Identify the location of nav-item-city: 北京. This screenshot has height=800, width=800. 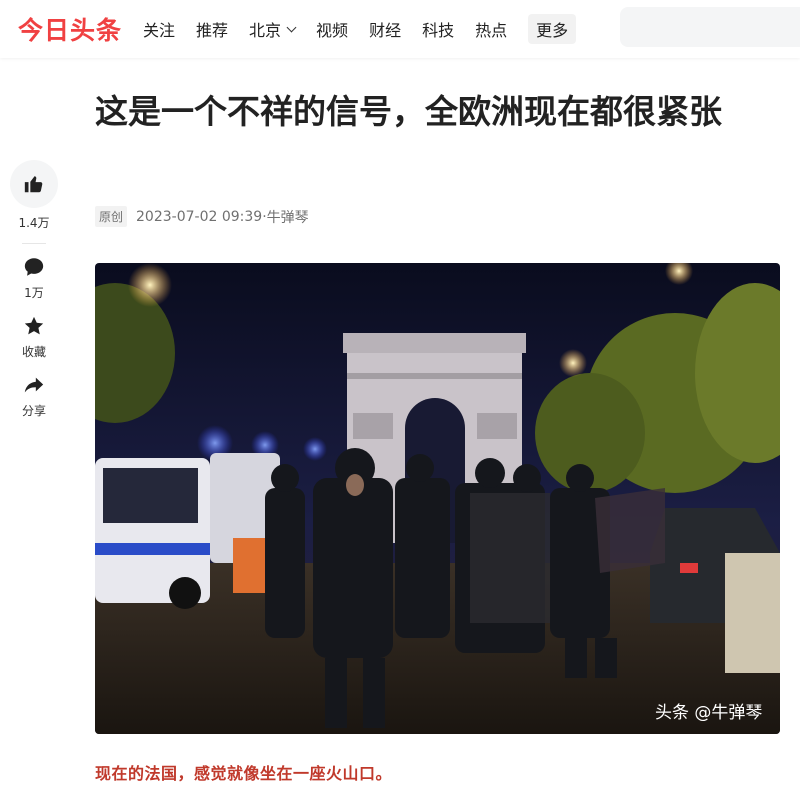
(273, 29).